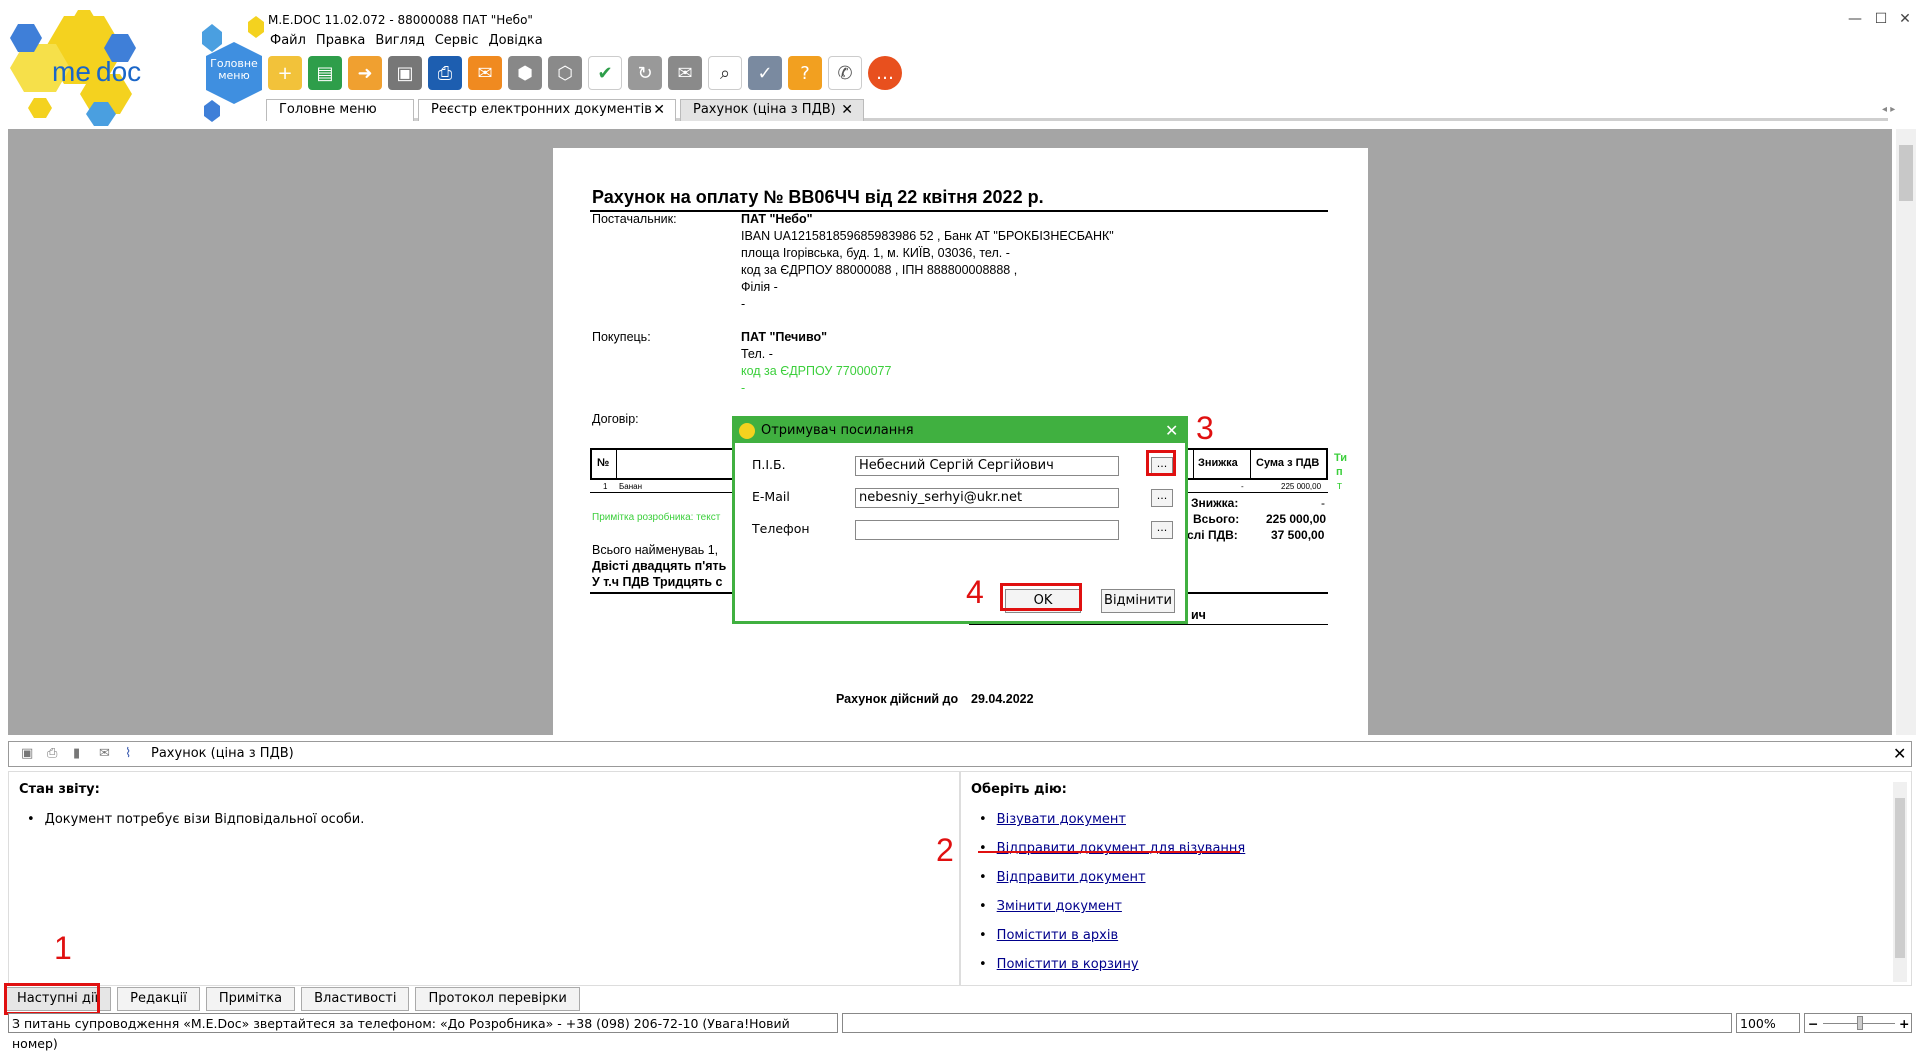 This screenshot has height=1054, width=1920. Describe the element at coordinates (1813, 1024) in the screenshot. I see `zoom-minus-button: −` at that location.